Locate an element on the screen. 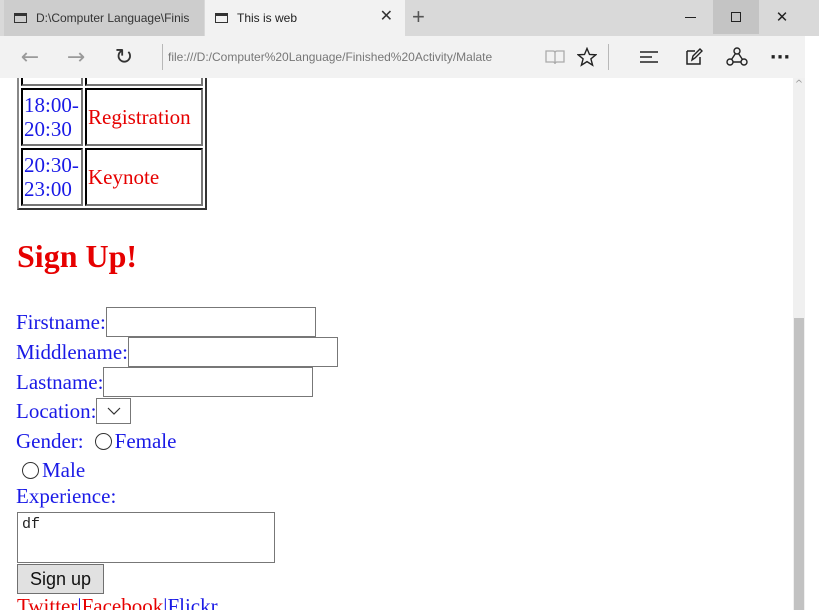  lastname-label: Lastname: is located at coordinates (60, 381).